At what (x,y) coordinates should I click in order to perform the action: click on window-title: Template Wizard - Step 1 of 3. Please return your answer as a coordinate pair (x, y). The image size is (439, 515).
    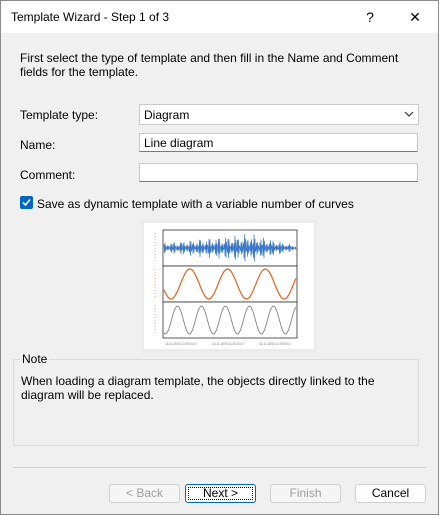
    Looking at the image, I should click on (90, 17).